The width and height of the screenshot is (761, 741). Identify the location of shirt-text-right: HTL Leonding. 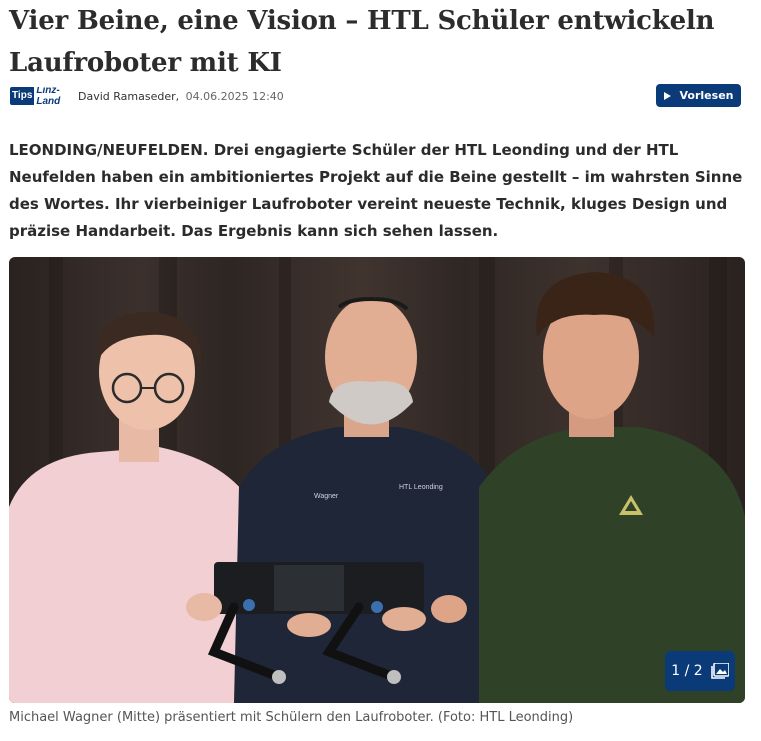
(421, 487).